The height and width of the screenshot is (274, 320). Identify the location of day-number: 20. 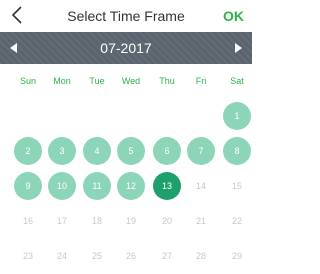
(166, 221).